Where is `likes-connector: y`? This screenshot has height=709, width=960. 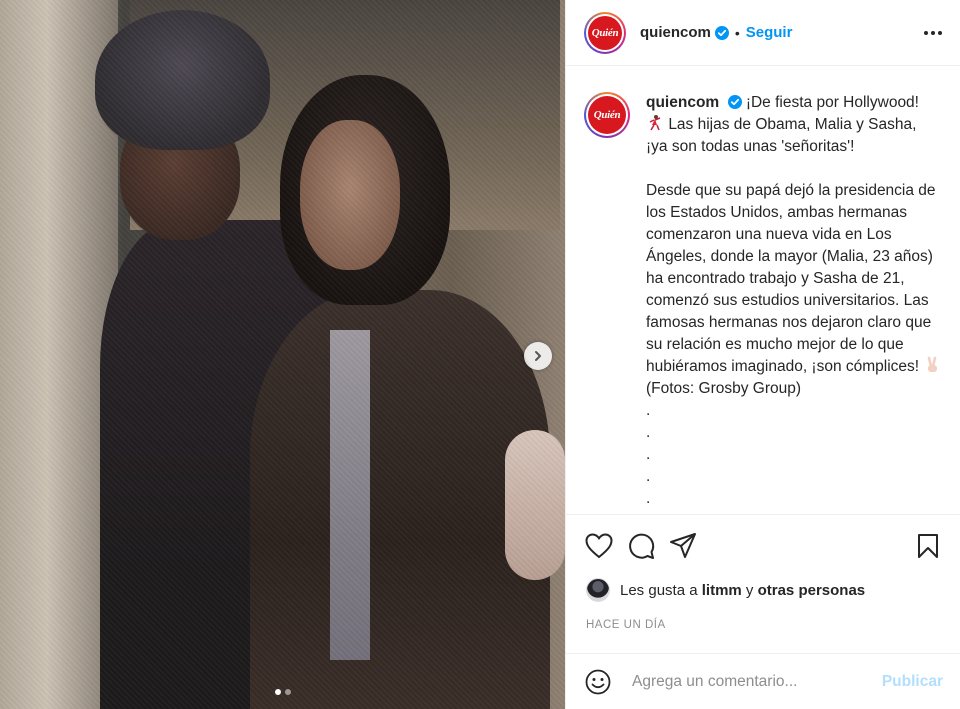
likes-connector: y is located at coordinates (749, 590).